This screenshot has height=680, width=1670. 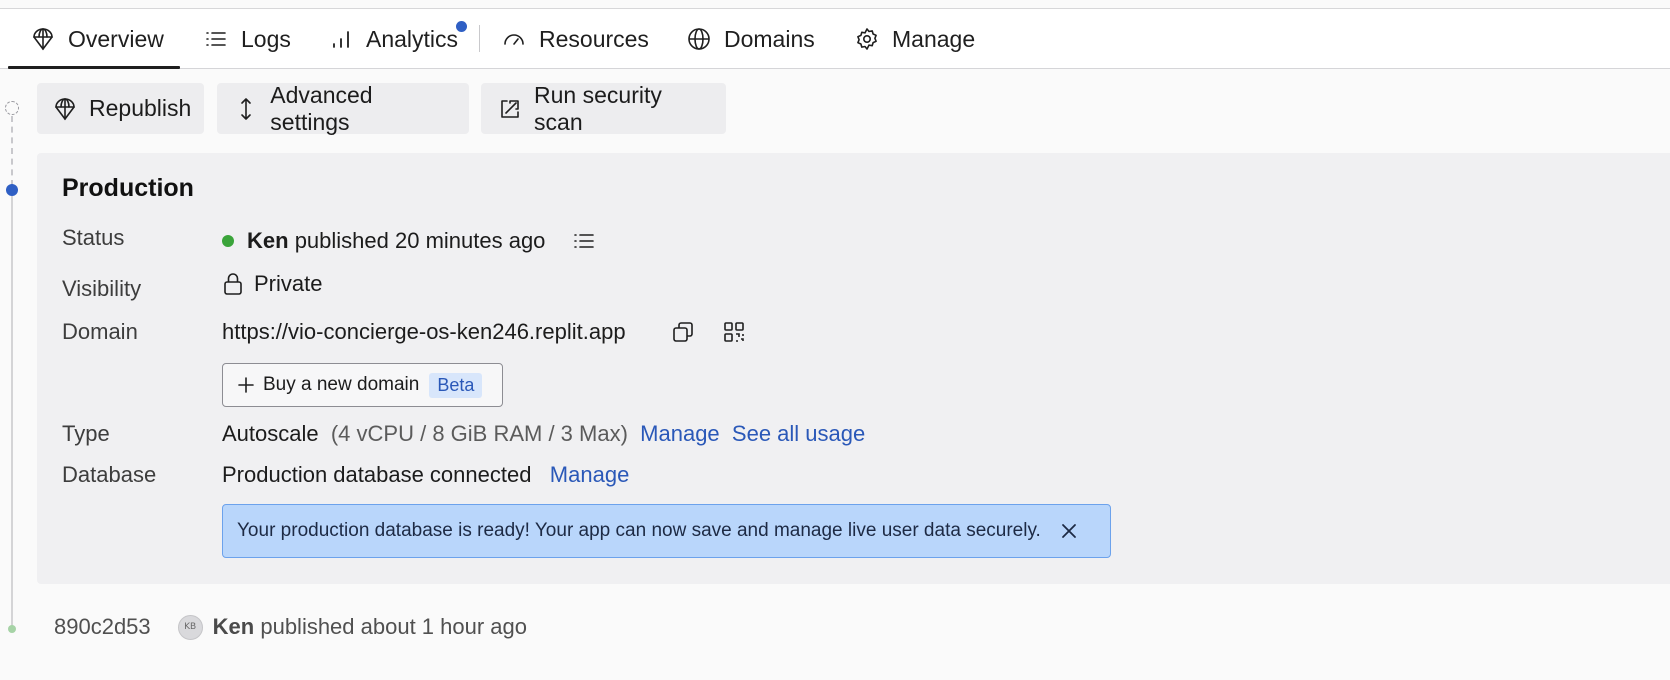 What do you see at coordinates (216, 39) in the screenshot?
I see `list-icon` at bounding box center [216, 39].